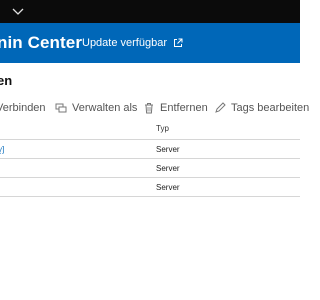  Describe the element at coordinates (150, 11) in the screenshot. I see `os-title-bar` at that location.